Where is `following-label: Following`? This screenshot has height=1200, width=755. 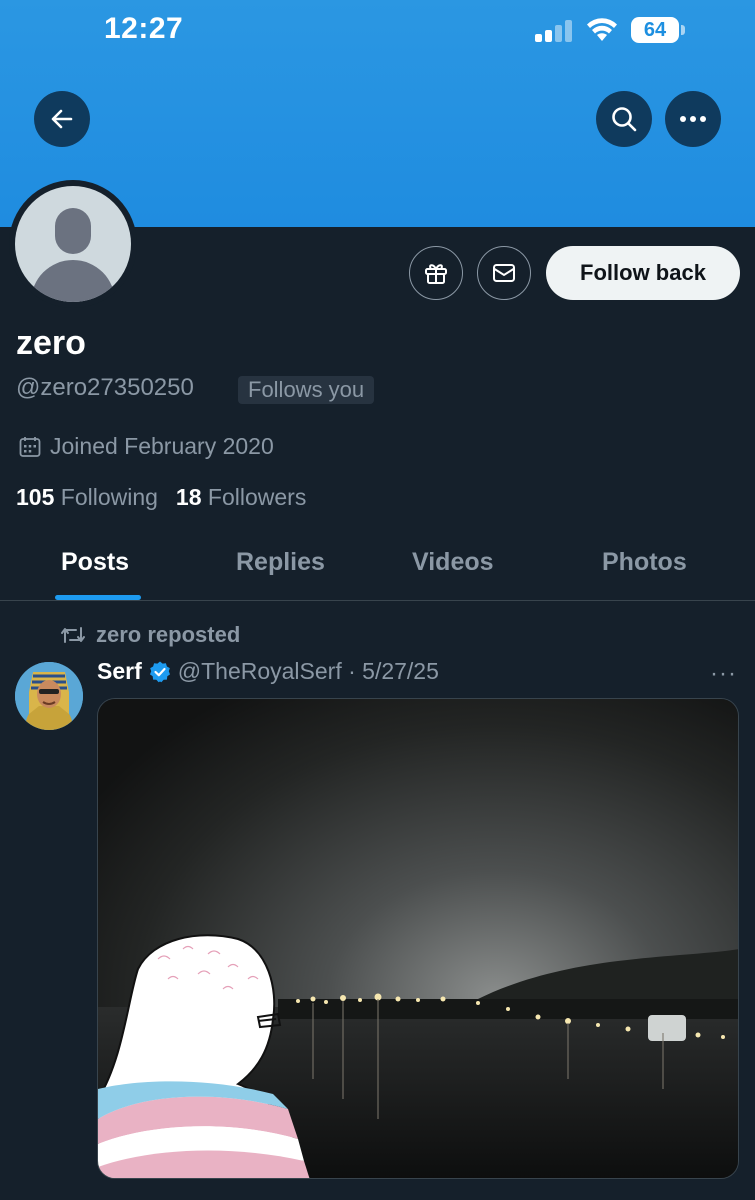
following-label: Following is located at coordinates (109, 497).